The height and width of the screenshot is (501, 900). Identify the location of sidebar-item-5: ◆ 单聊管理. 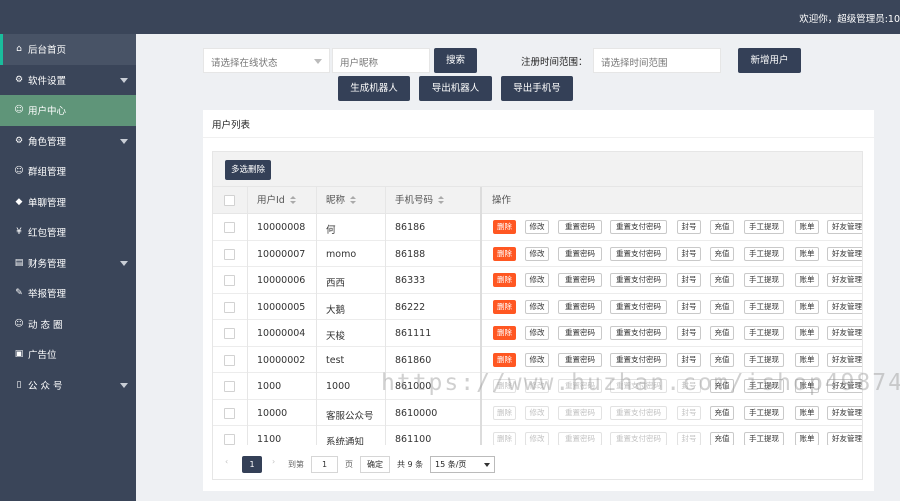
(68, 202).